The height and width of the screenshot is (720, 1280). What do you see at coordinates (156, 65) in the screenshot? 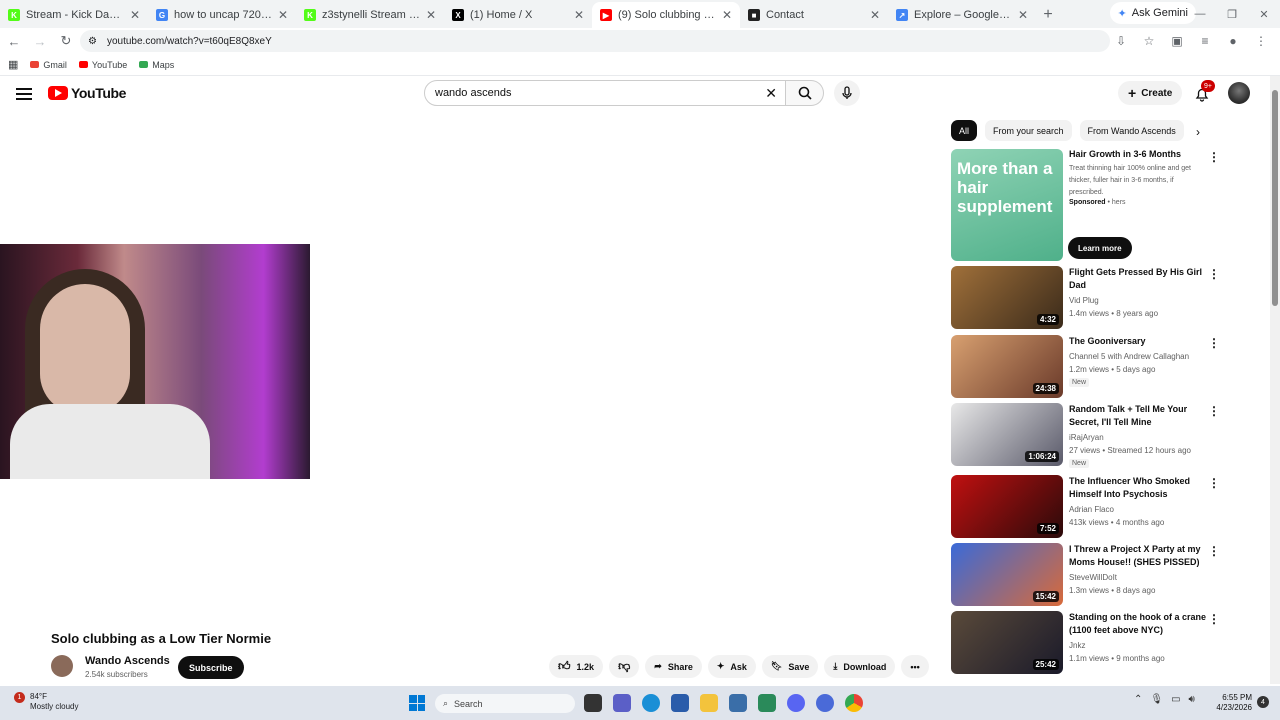
I see `bookmark-item: Maps` at bounding box center [156, 65].